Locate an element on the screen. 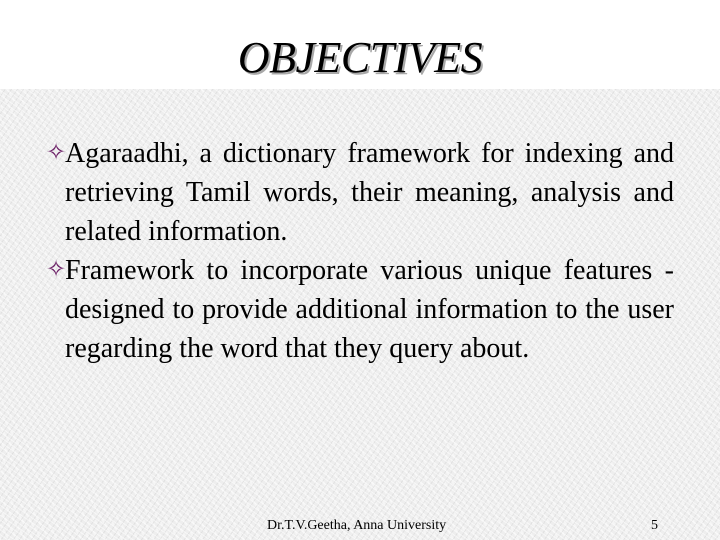  footer-page-number: 5 is located at coordinates (654, 525).